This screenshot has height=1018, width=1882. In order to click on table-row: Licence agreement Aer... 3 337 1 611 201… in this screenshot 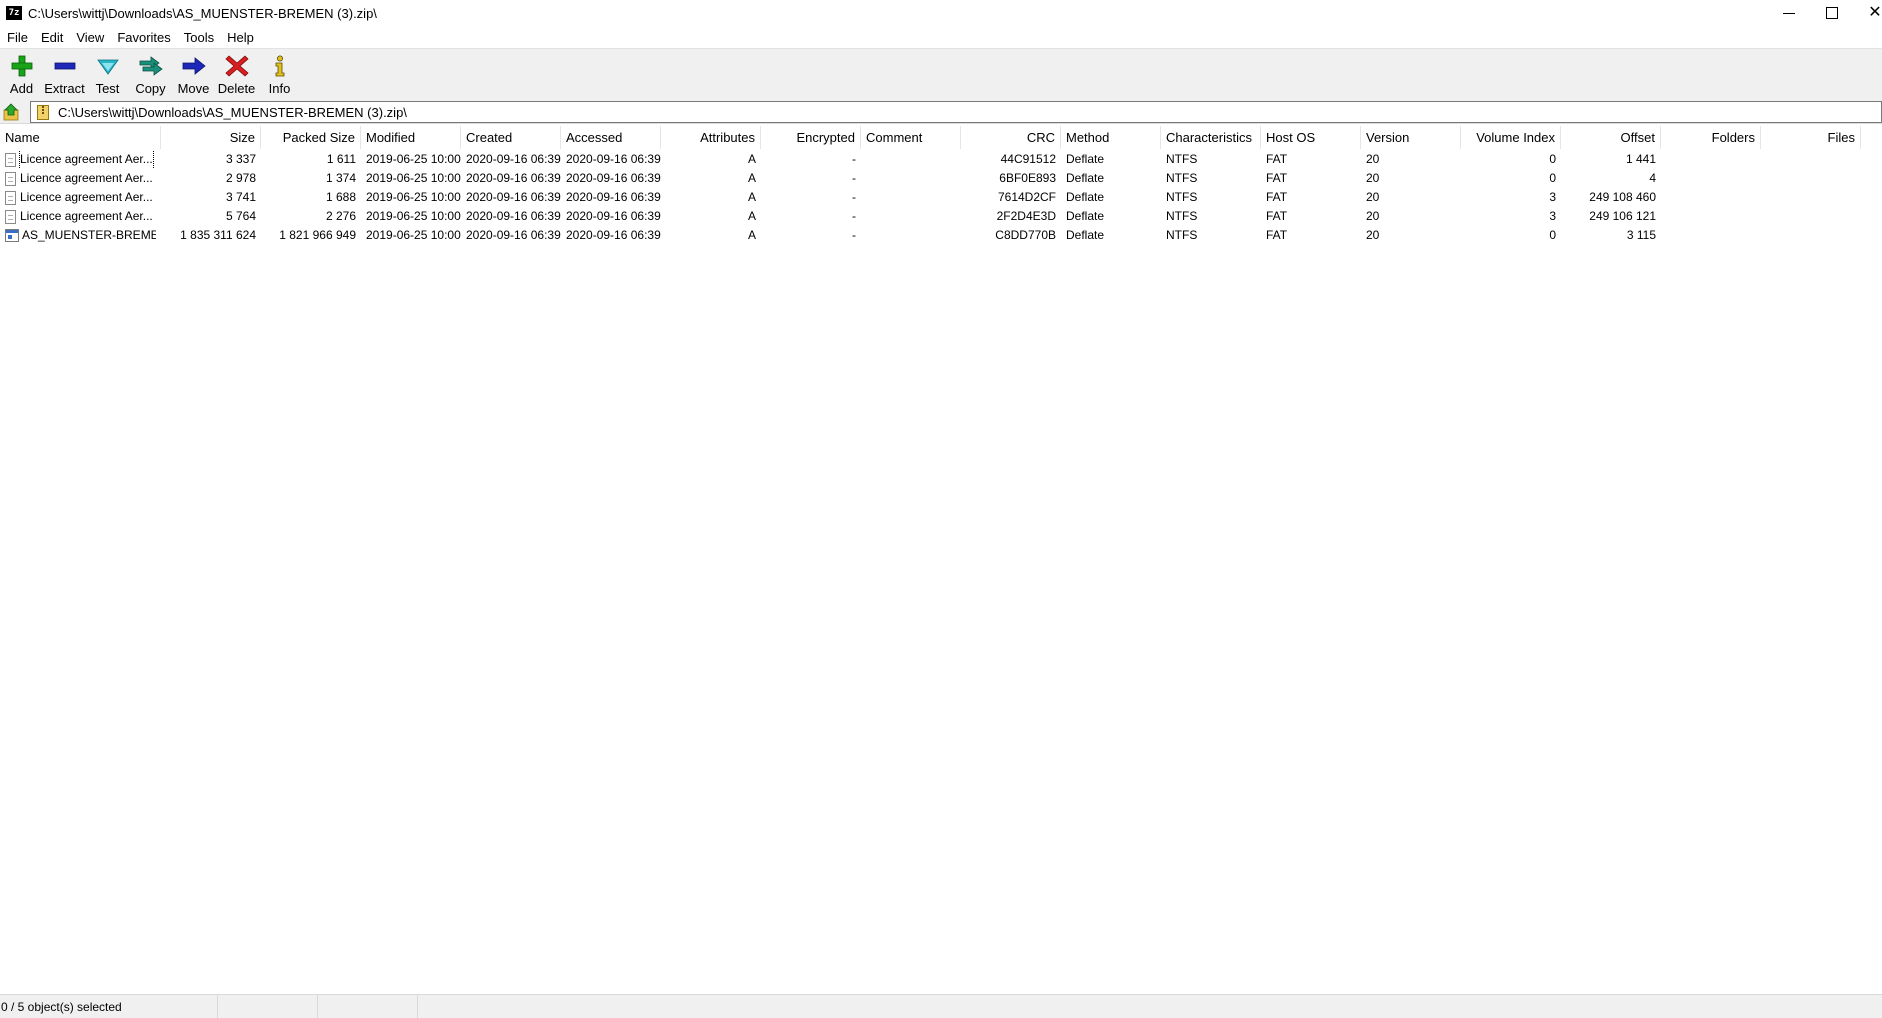, I will do `click(941, 159)`.